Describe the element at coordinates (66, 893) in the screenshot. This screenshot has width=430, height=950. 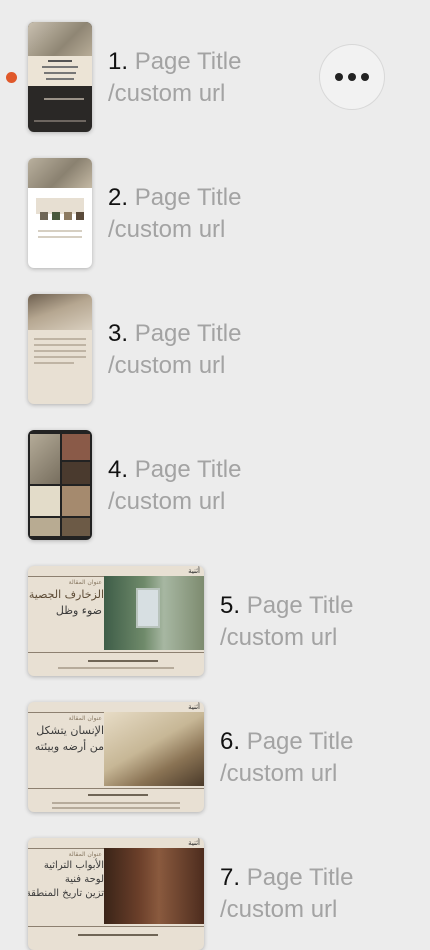
I see `thumbnail-subheading: تزين تاريخ المنطقة` at that location.